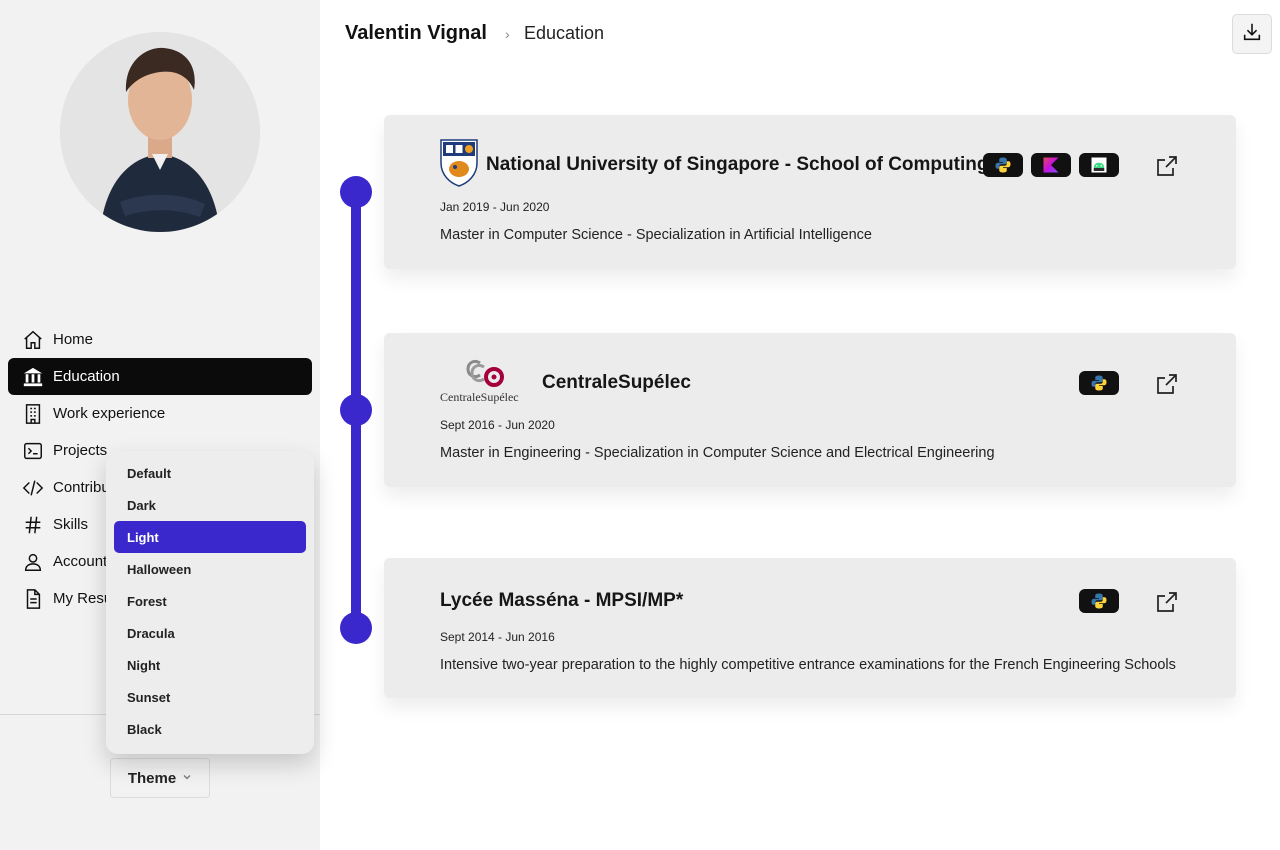  Describe the element at coordinates (160, 376) in the screenshot. I see `nav-item-education: Education` at that location.